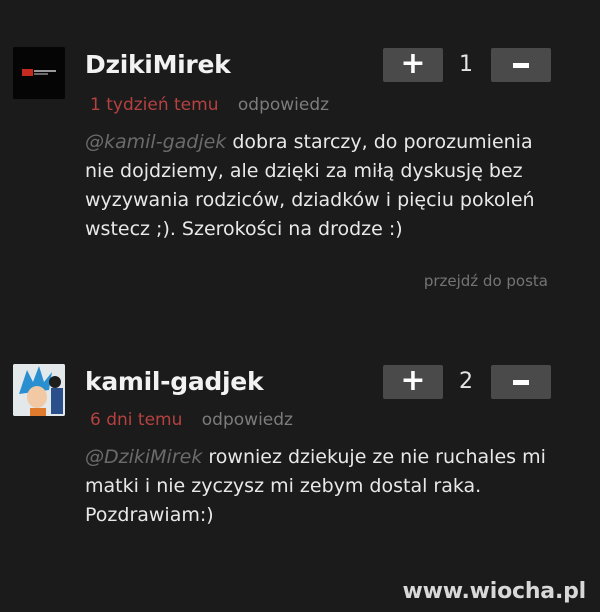  I want to click on comment-author: DzikiMirek, so click(158, 64).